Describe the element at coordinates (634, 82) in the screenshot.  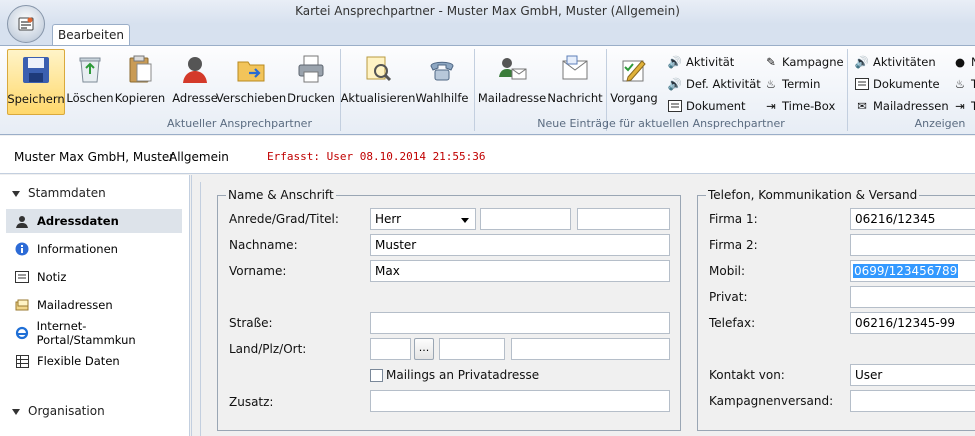
I see `process-button: Vorgang` at that location.